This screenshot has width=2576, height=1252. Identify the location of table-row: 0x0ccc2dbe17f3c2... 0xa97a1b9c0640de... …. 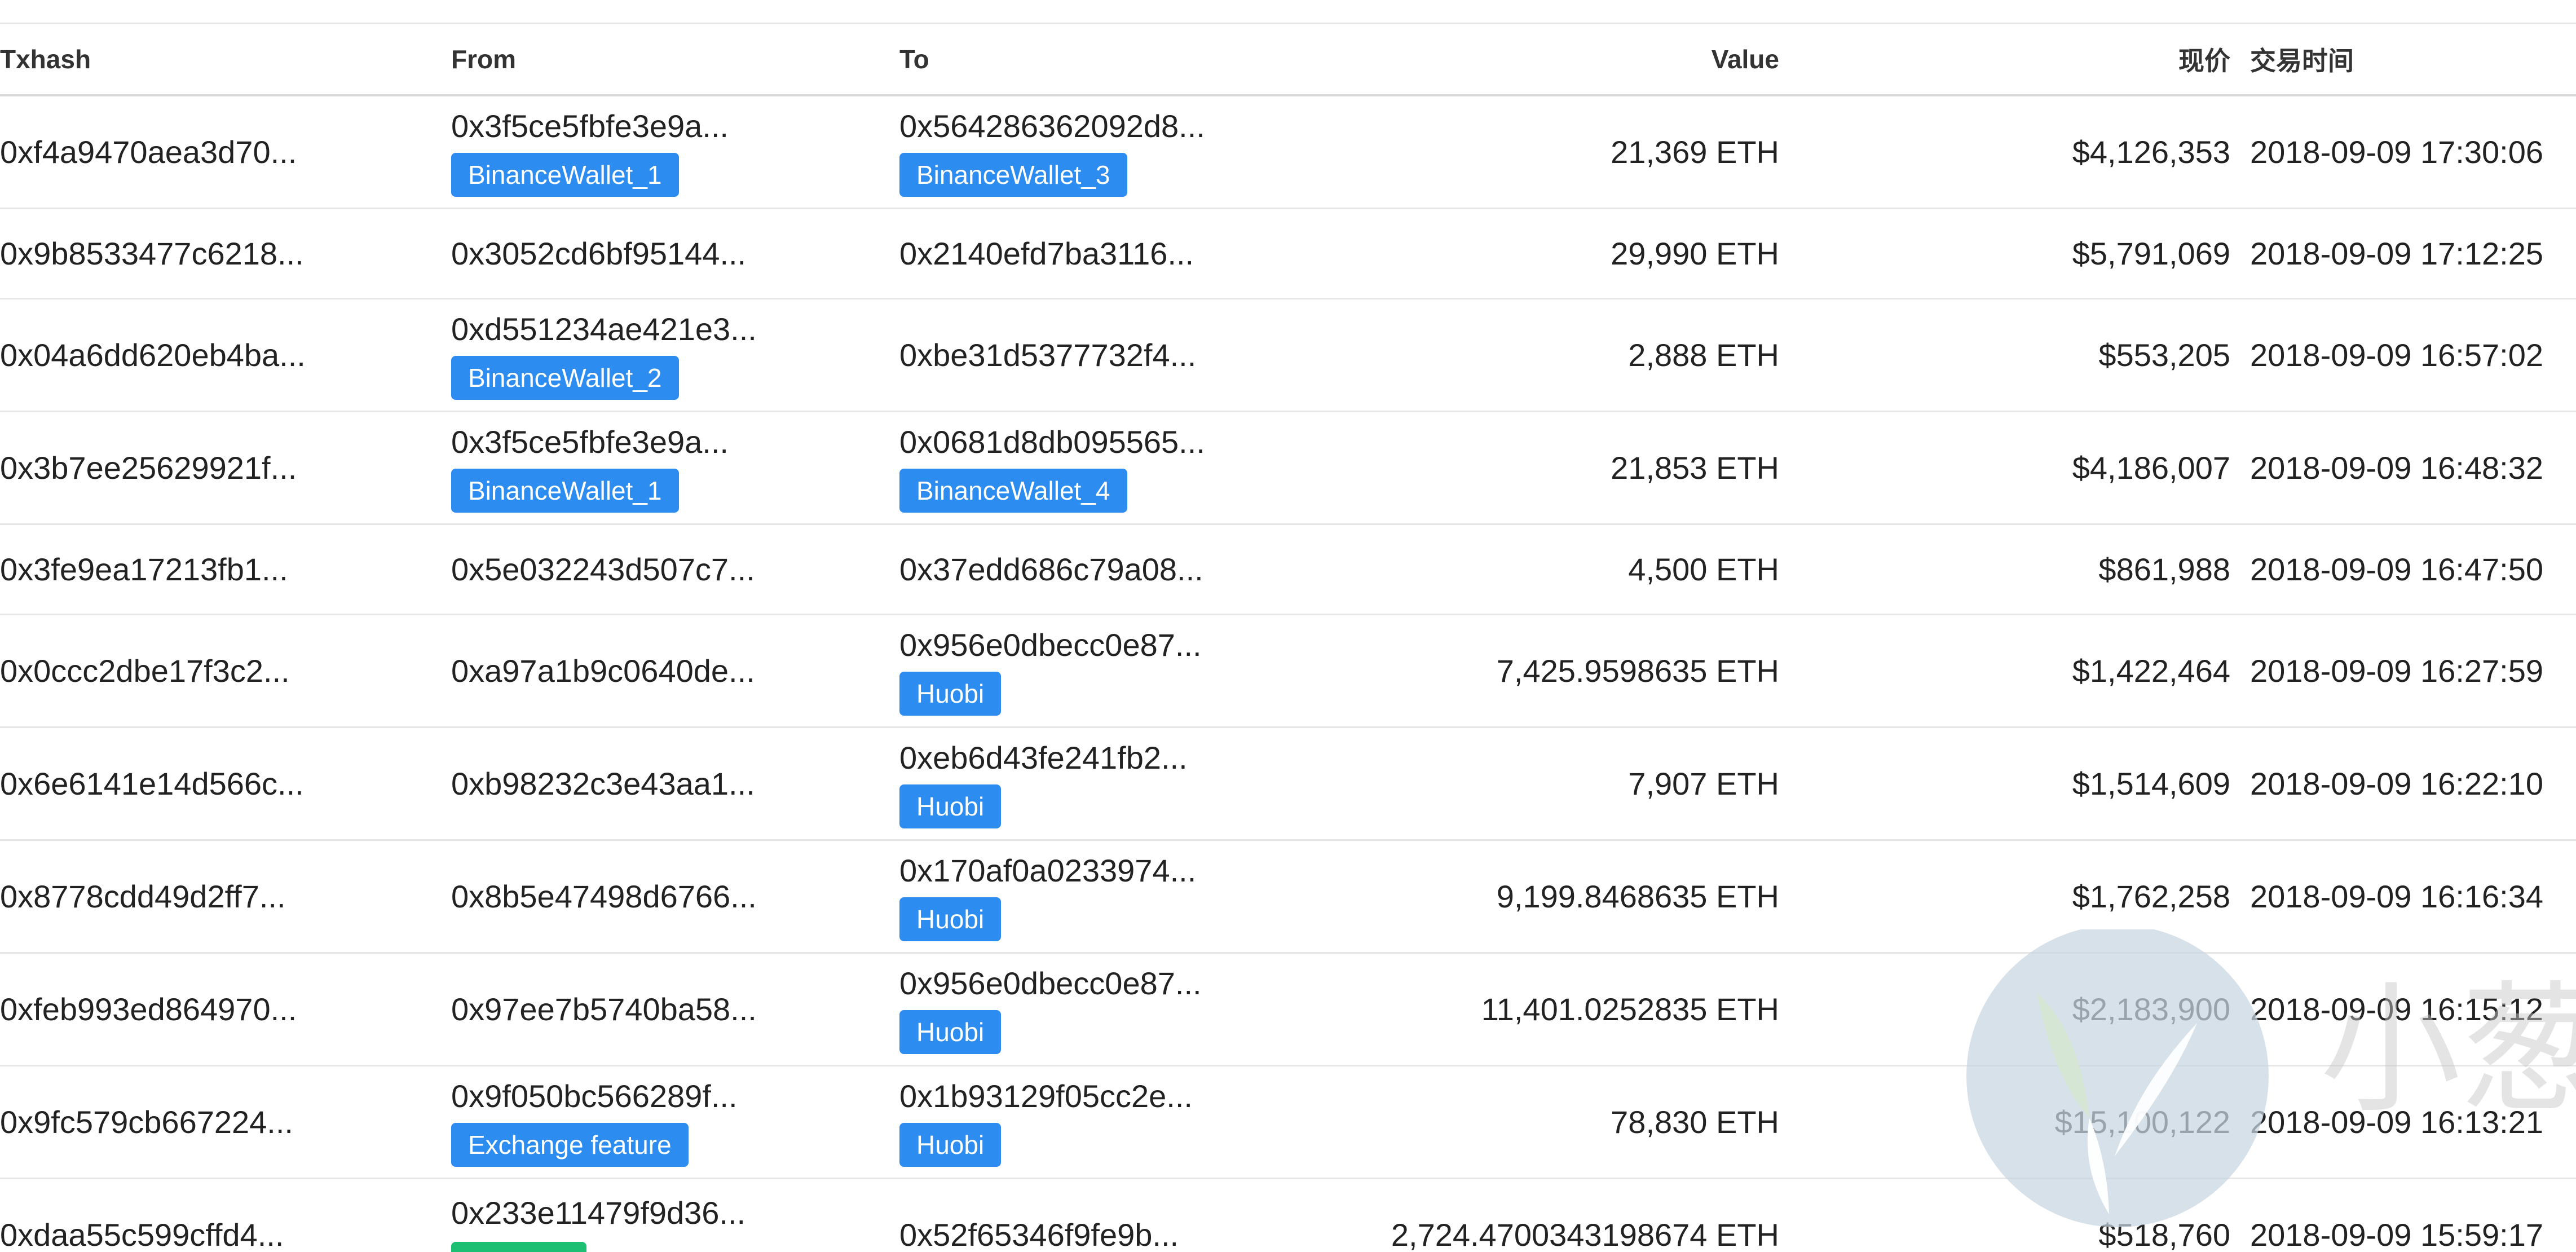
(1288, 671).